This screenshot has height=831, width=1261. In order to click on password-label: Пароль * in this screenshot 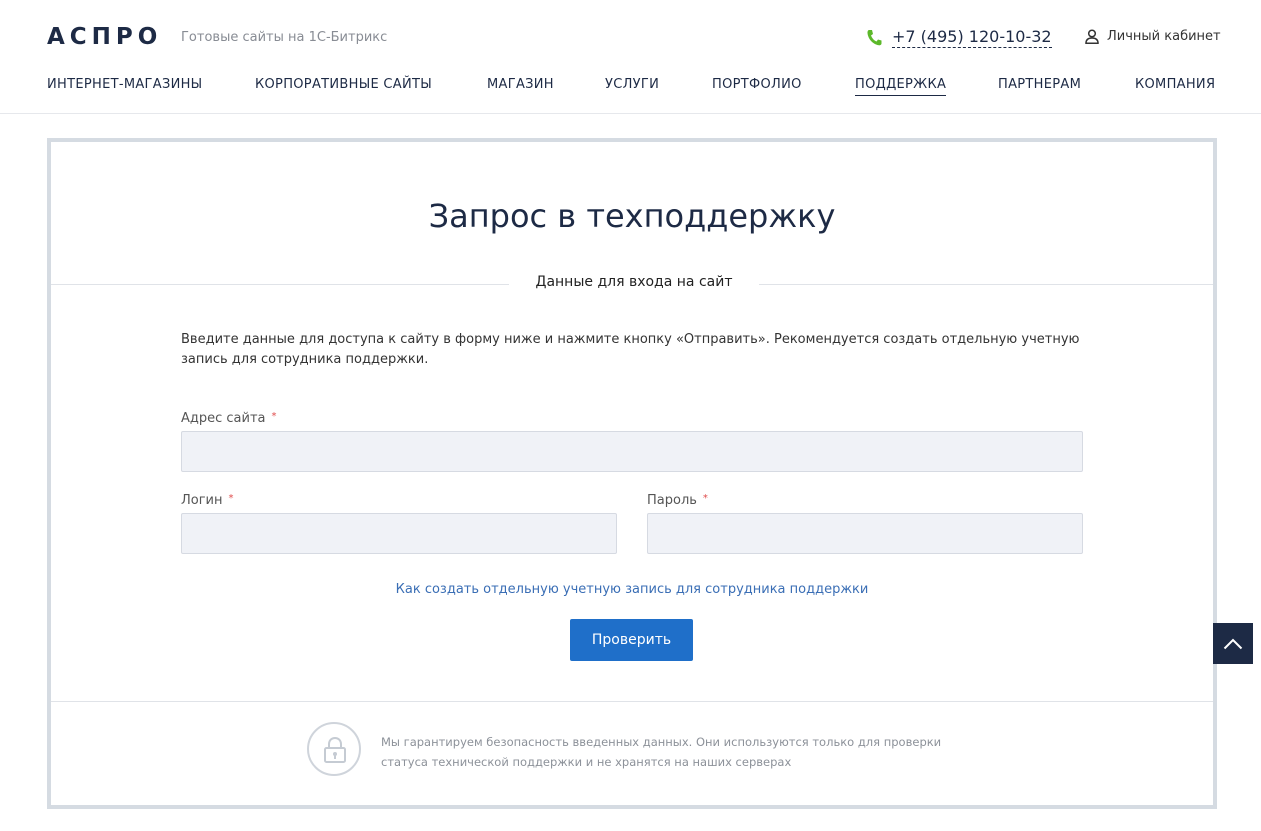, I will do `click(677, 500)`.